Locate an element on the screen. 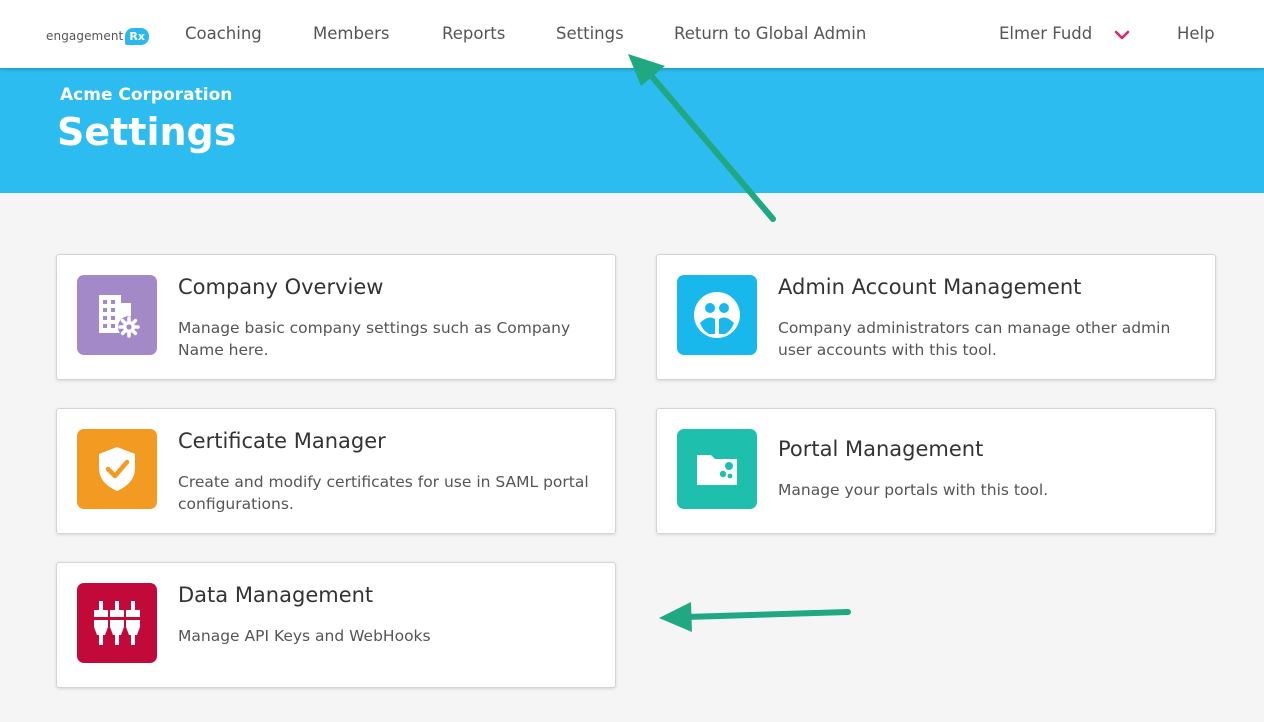 Image resolution: width=1264 pixels, height=722 pixels. folder-dots-icon is located at coordinates (717, 469).